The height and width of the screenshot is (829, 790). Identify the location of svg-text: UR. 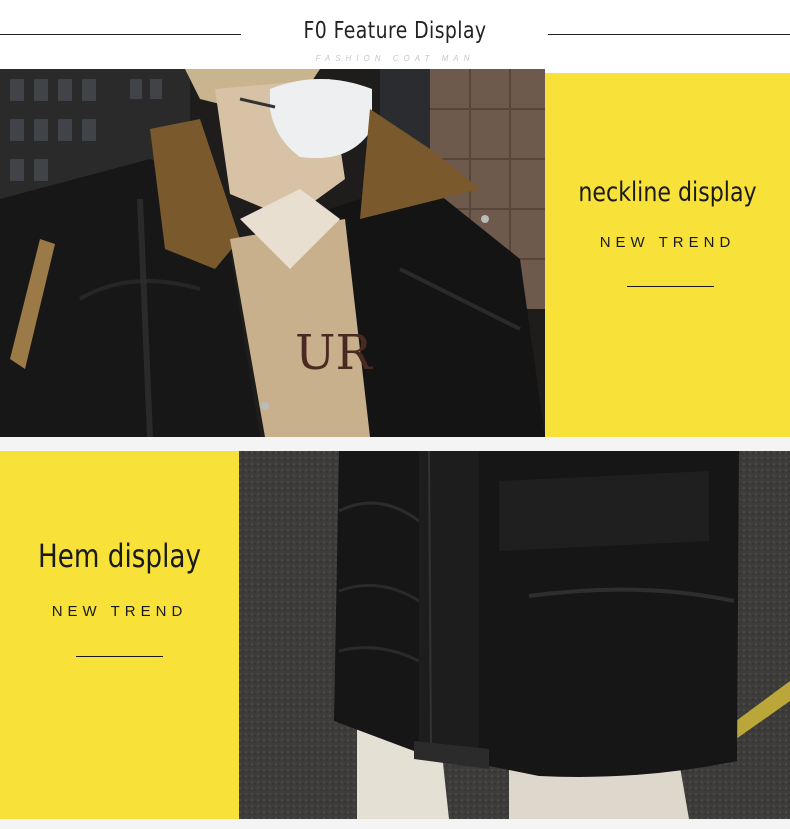
(334, 353).